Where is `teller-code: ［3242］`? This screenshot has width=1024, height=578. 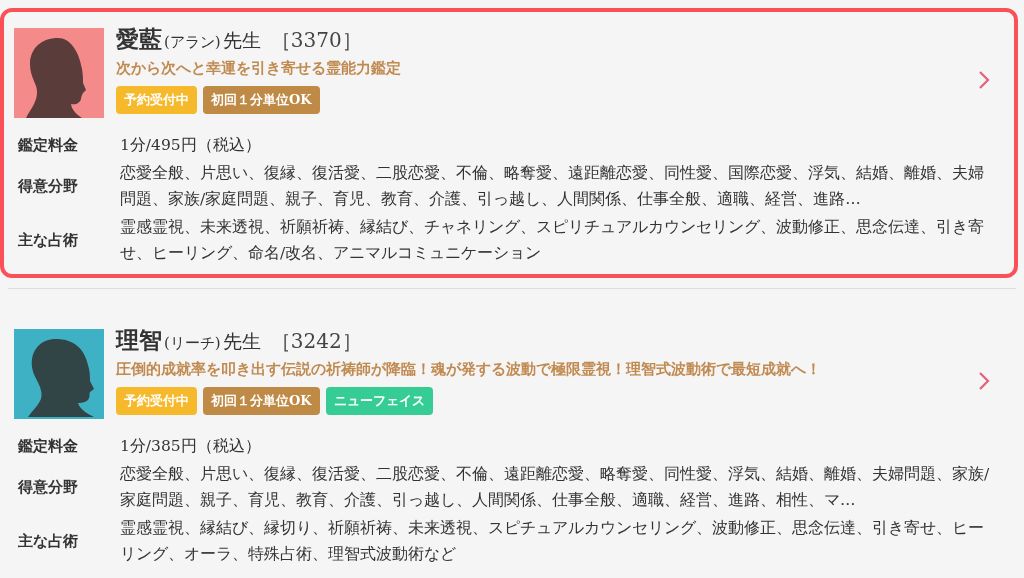 teller-code: ［3242］ is located at coordinates (316, 341).